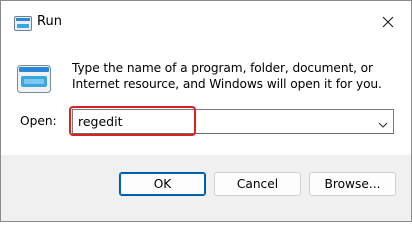  Describe the element at coordinates (220, 121) in the screenshot. I see `open-input: regedit` at that location.